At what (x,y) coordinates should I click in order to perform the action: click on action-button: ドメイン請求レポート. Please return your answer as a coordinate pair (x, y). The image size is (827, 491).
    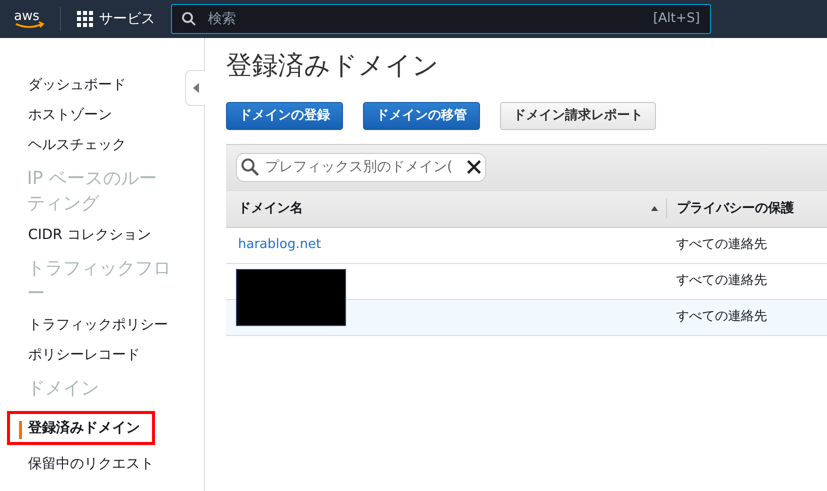
    Looking at the image, I should click on (578, 116).